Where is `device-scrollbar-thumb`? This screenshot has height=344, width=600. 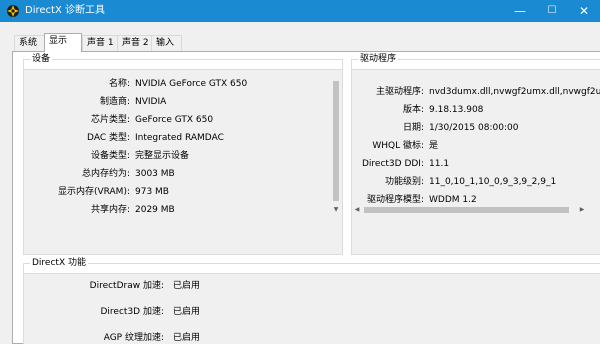
device-scrollbar-thumb is located at coordinates (336, 141).